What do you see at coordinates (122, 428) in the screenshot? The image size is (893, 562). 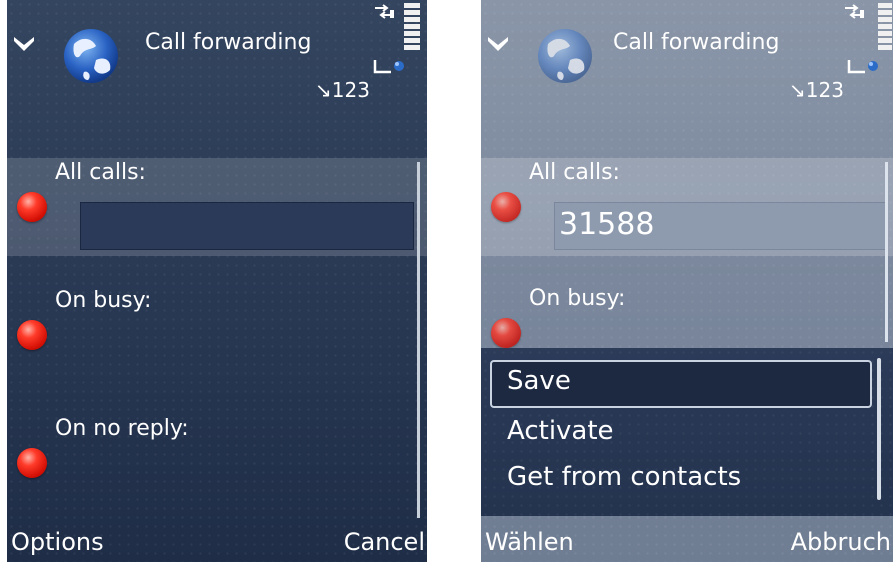 I see `field-label-on-no-reply: On no reply:` at bounding box center [122, 428].